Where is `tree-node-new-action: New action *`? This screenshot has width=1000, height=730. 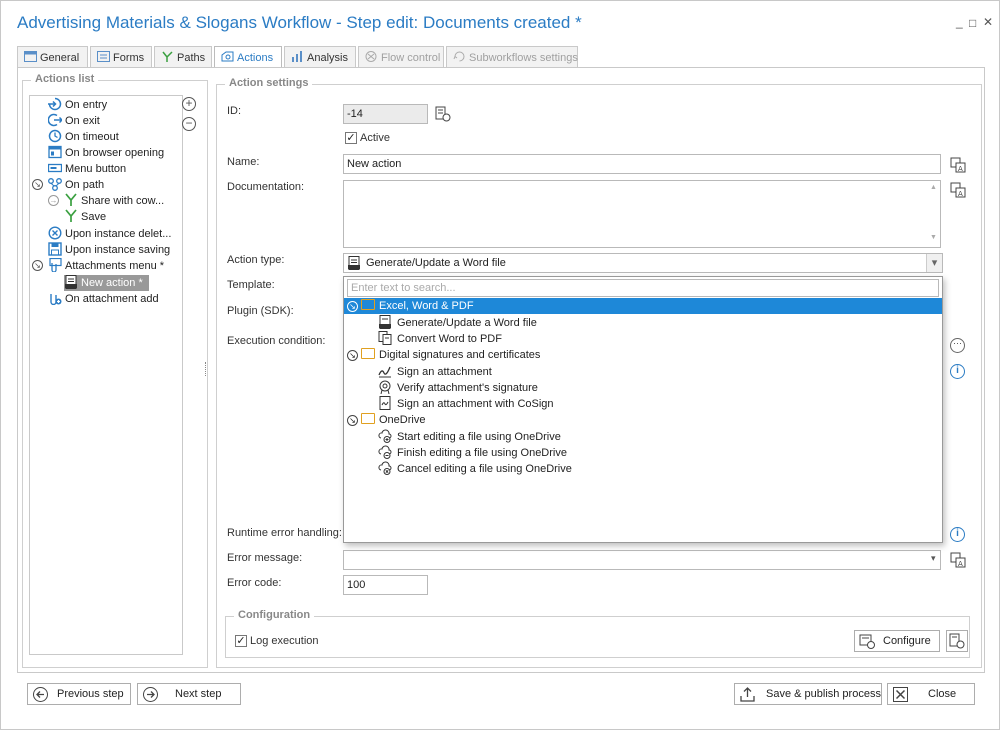
tree-node-new-action: New action * is located at coordinates (106, 283).